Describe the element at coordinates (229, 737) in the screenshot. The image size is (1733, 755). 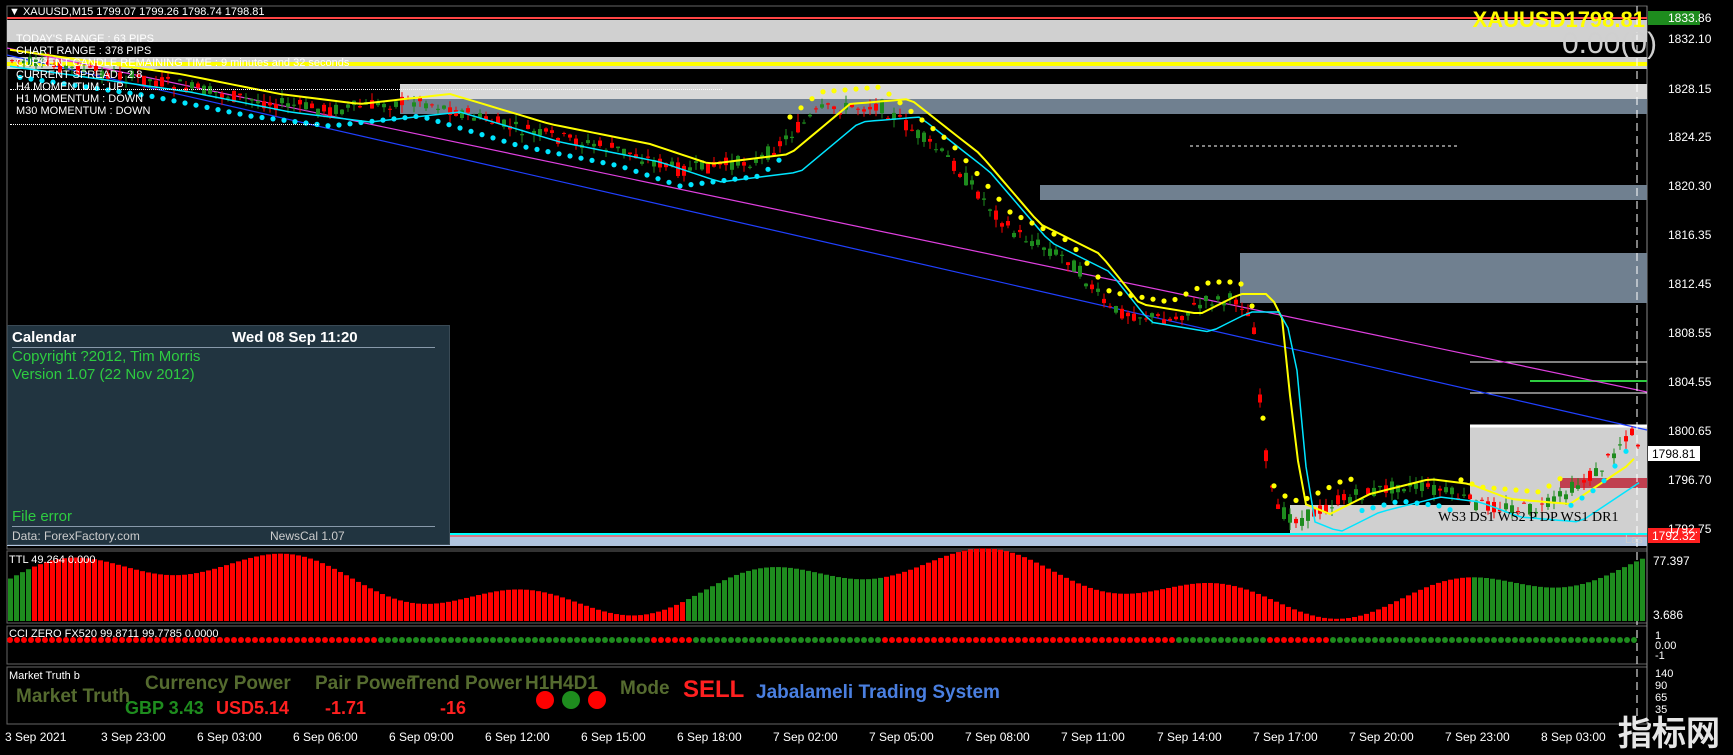
I see `time-label-2: 6 Sep 03:00` at that location.